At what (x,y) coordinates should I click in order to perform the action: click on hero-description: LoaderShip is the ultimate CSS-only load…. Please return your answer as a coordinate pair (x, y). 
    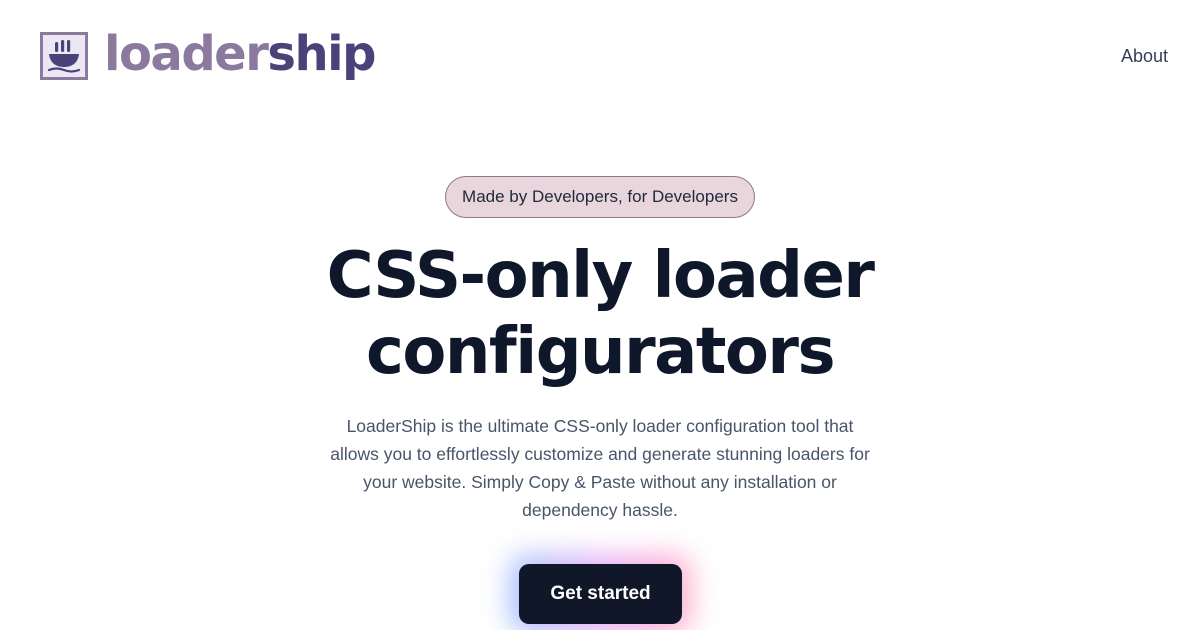
    Looking at the image, I should click on (600, 468).